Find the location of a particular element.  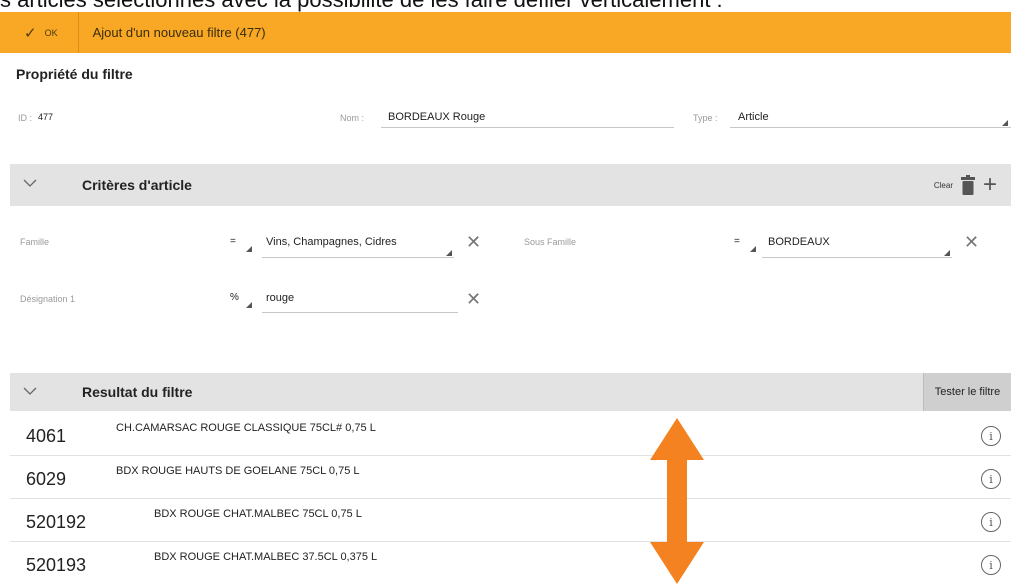

criteria-label-famille: Famille is located at coordinates (35, 242).